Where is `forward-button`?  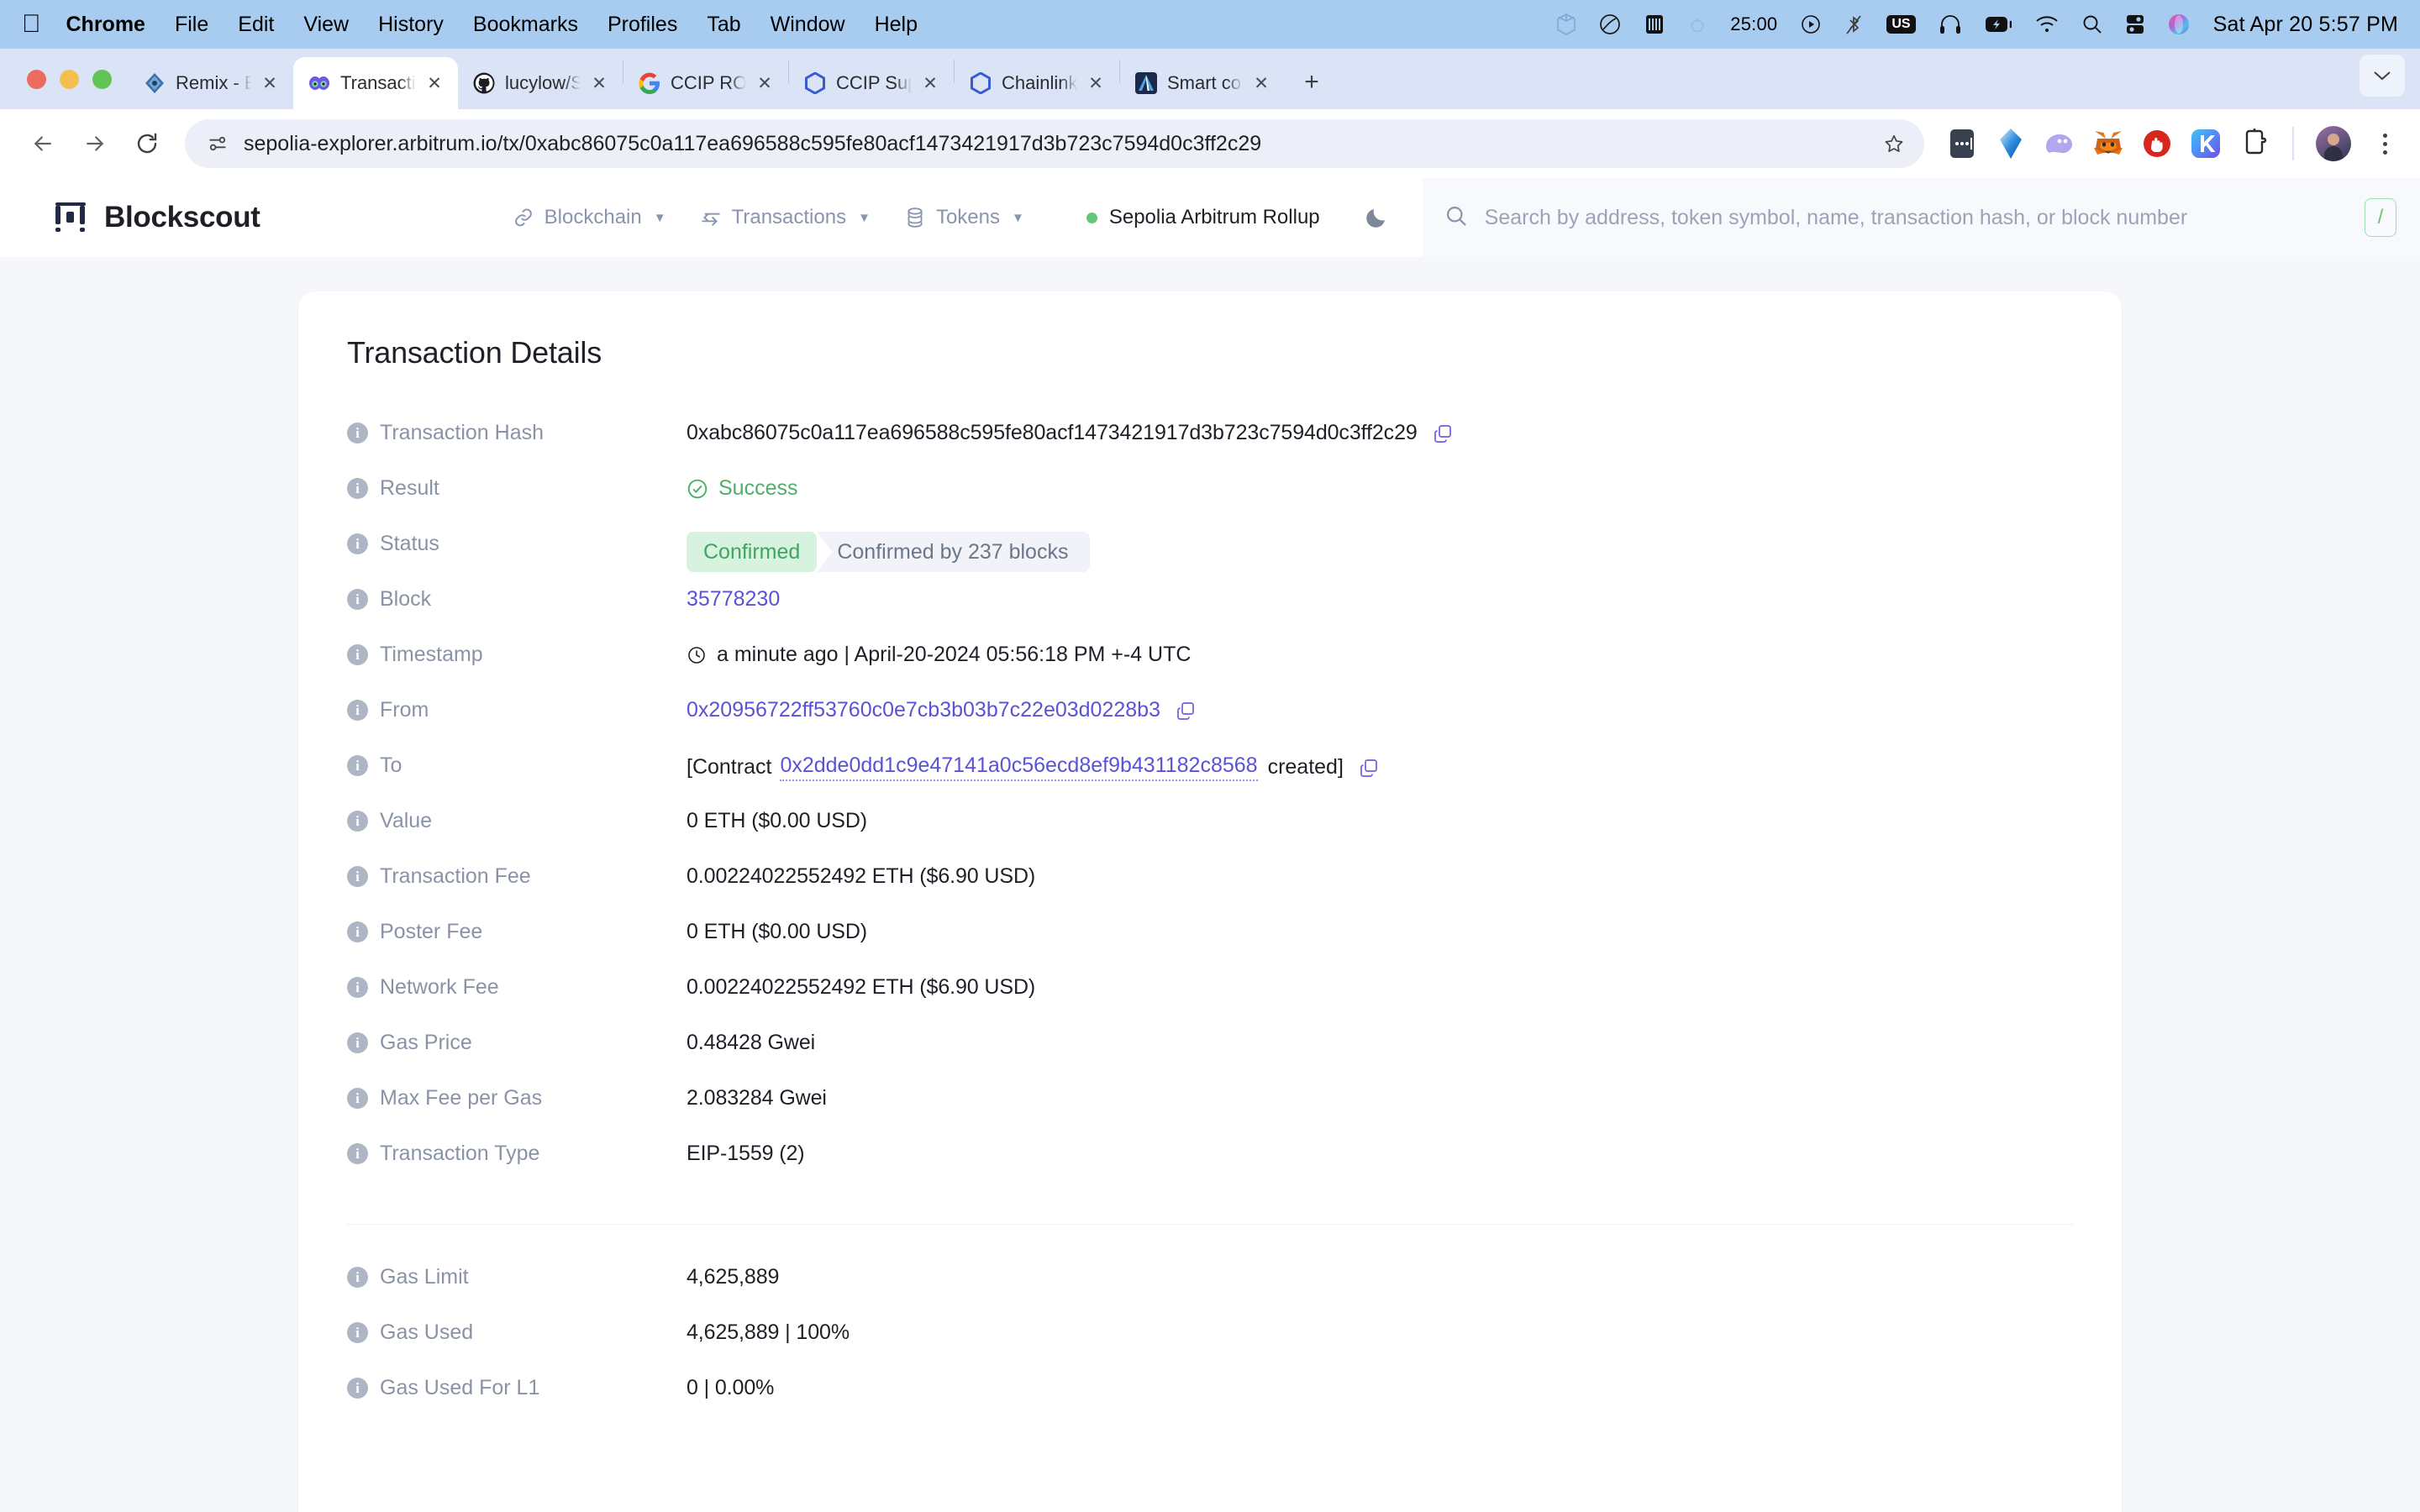
forward-button is located at coordinates (95, 143).